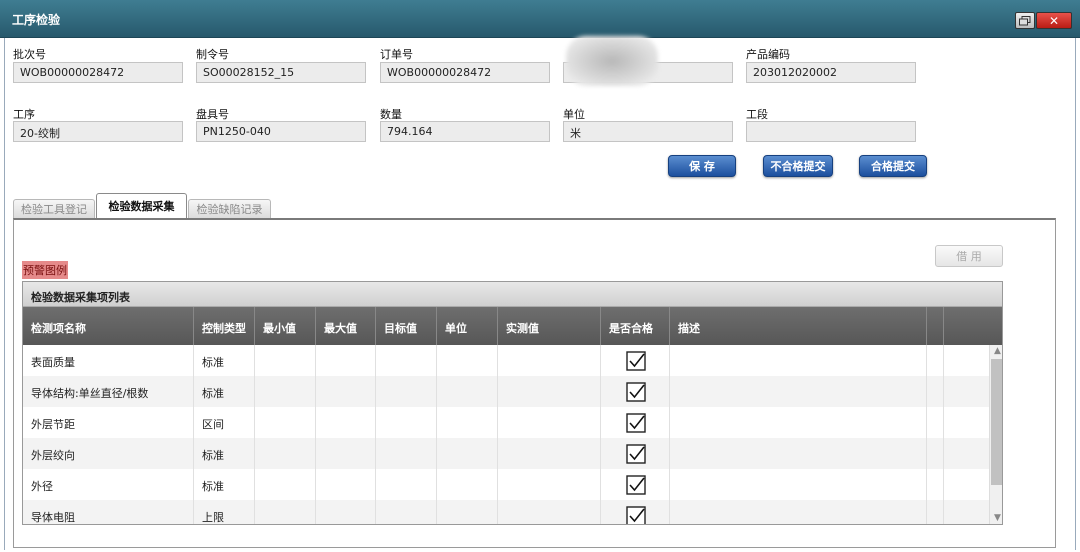  I want to click on col-header-min: 最小值, so click(285, 326).